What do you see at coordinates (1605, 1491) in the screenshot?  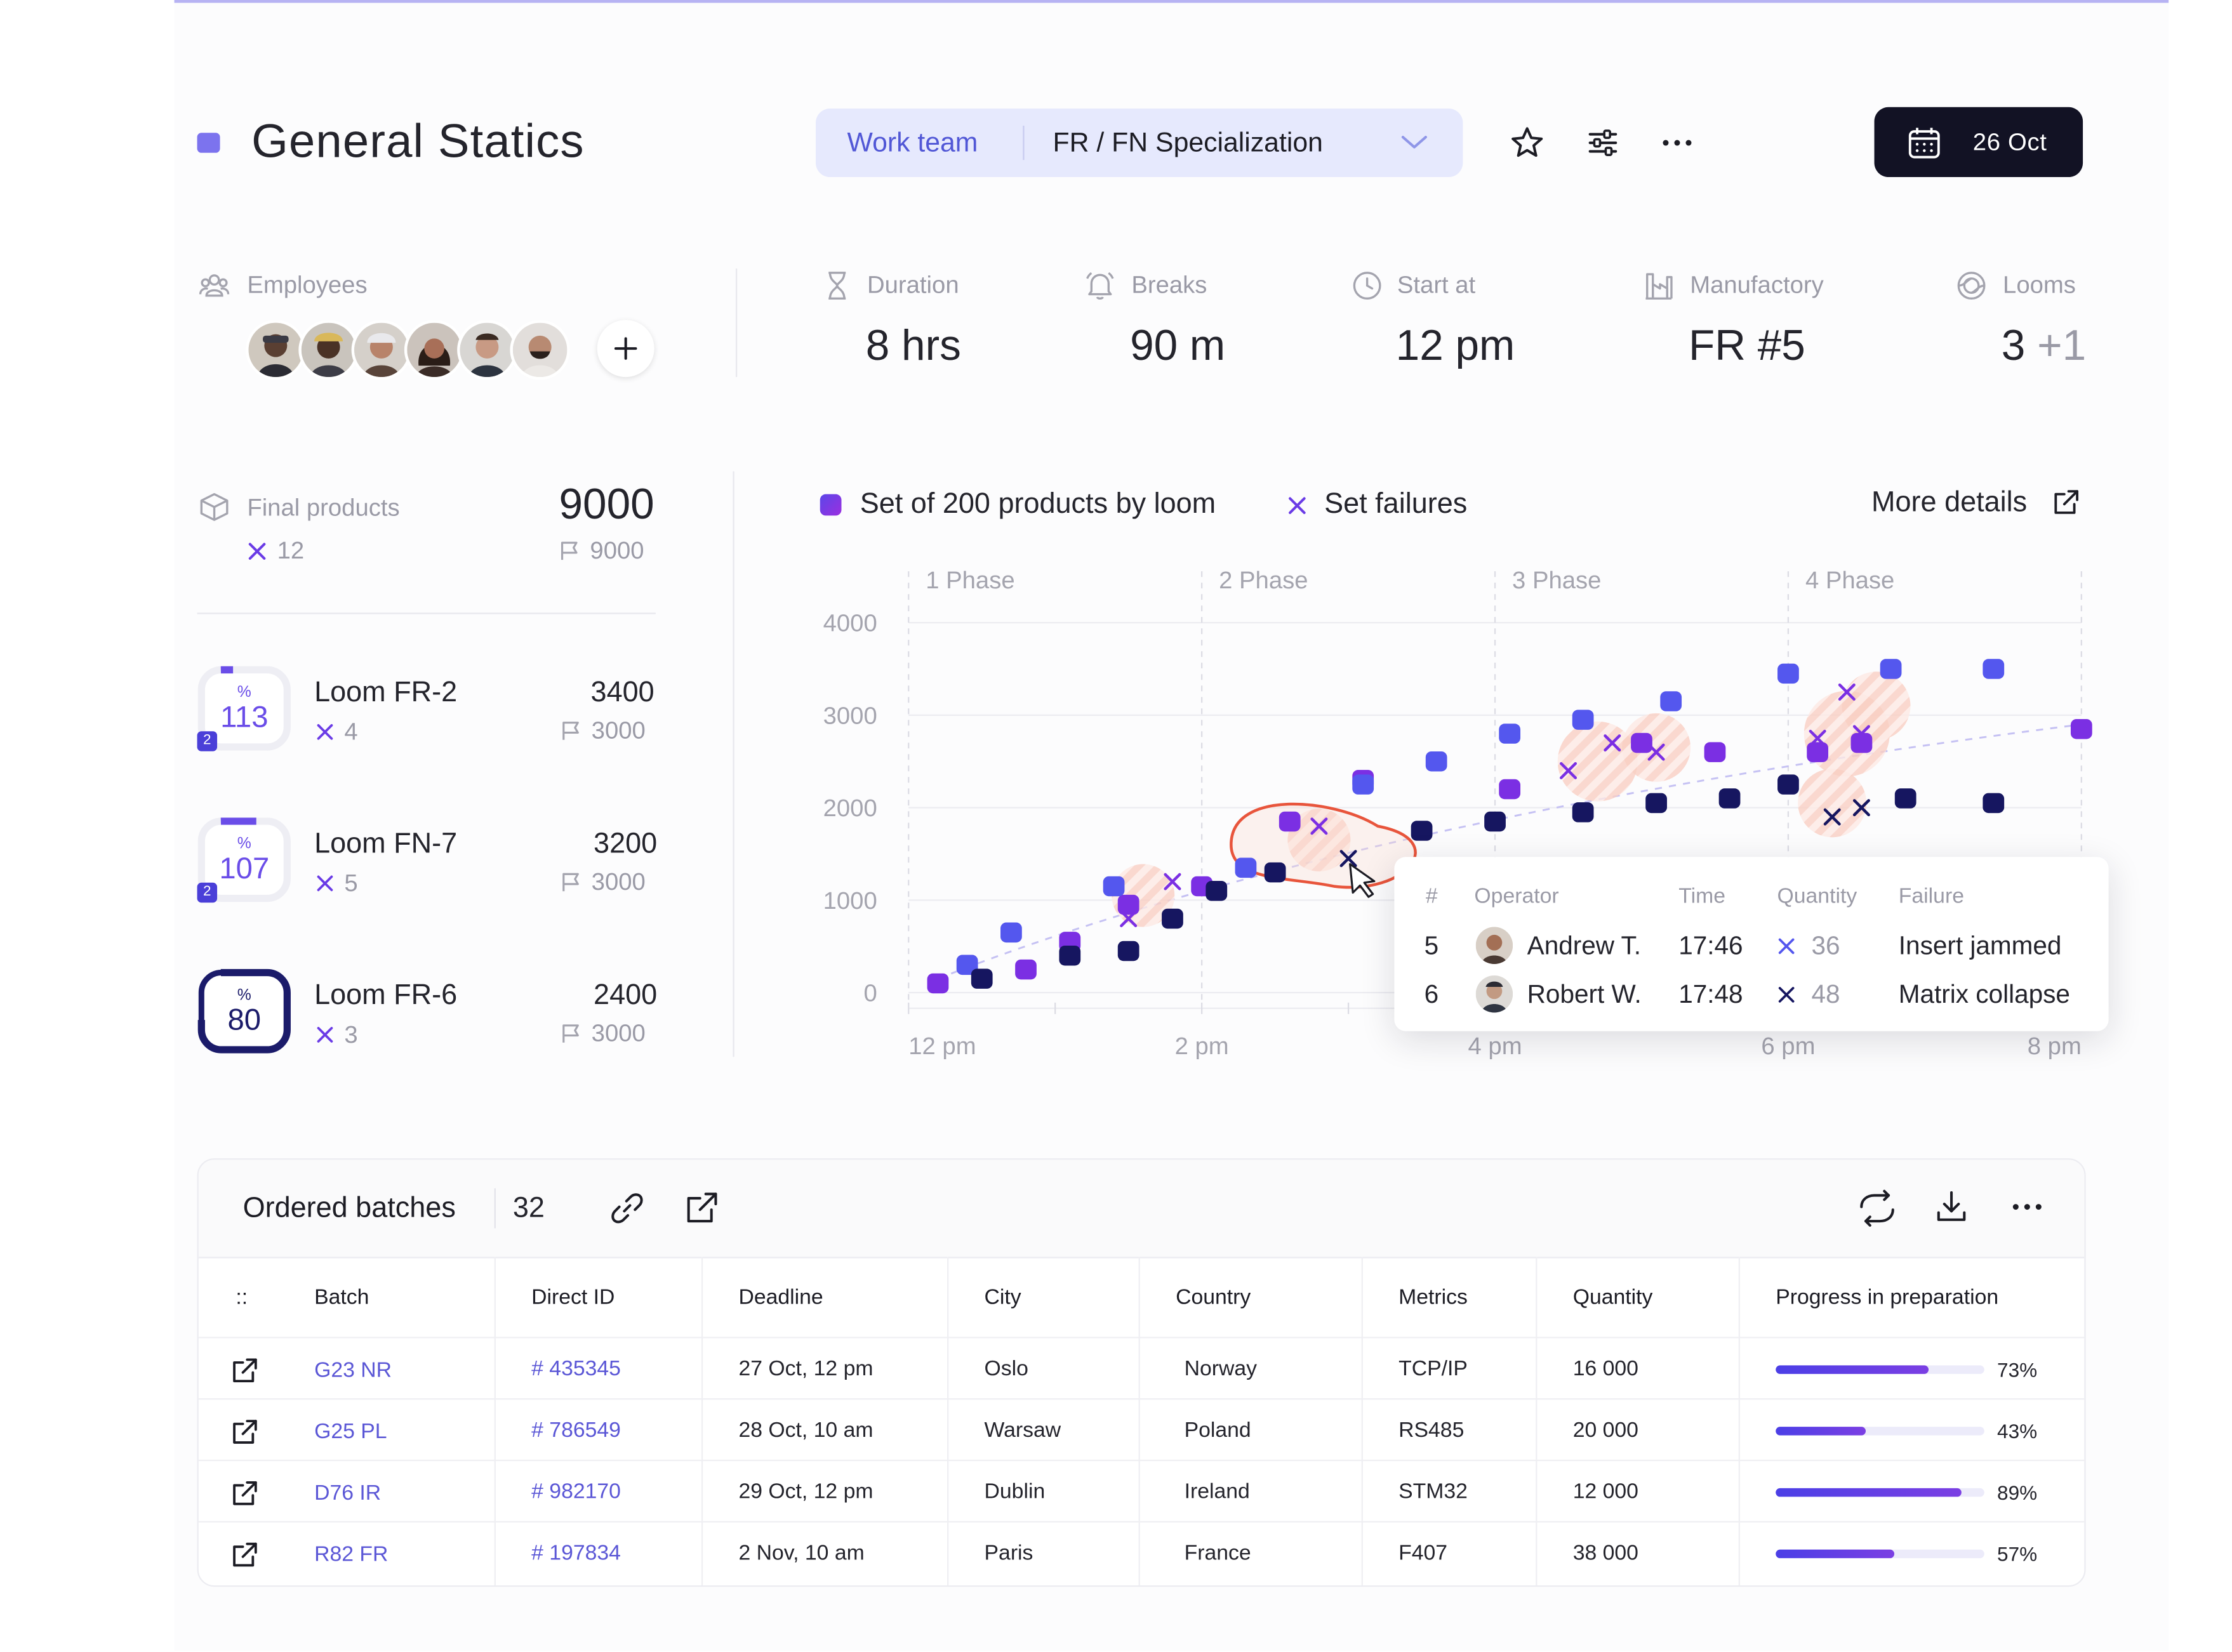 I see `quantity-cell: 12 000` at bounding box center [1605, 1491].